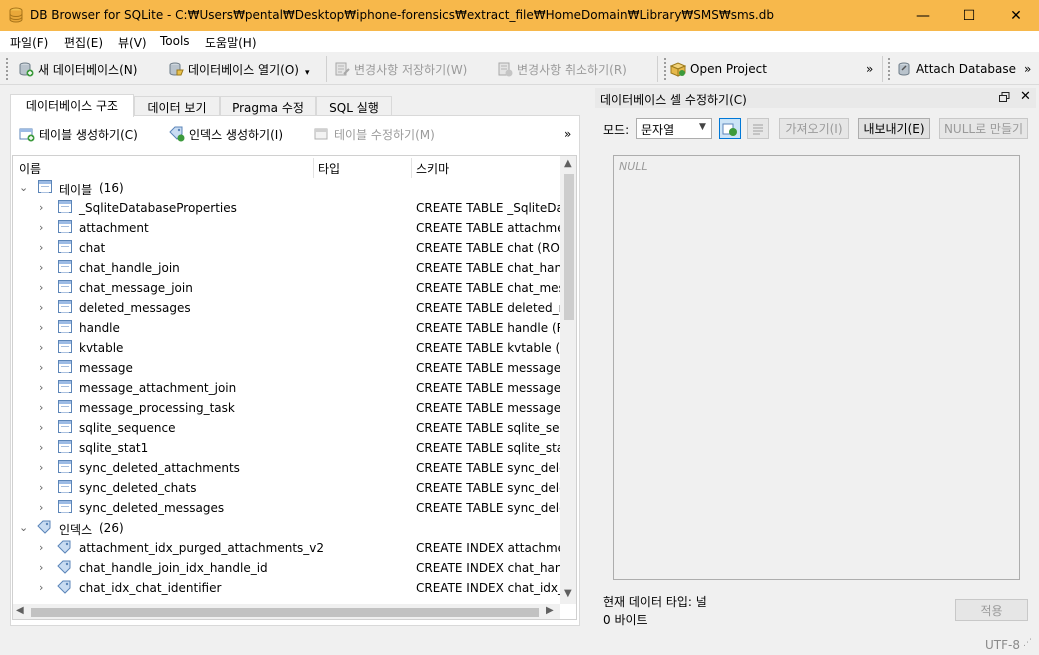 The width and height of the screenshot is (1039, 655). What do you see at coordinates (286, 368) in the screenshot?
I see `table-row: › message CREATE TABLE message (ROWID` at bounding box center [286, 368].